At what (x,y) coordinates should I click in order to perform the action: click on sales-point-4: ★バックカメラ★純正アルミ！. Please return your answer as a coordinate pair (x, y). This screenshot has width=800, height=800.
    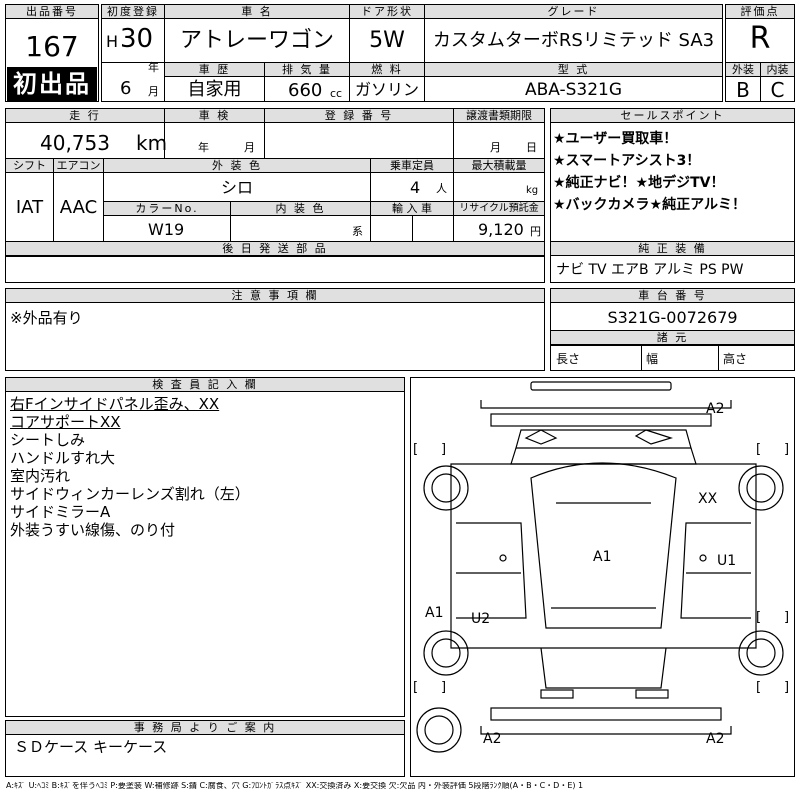
    Looking at the image, I should click on (649, 205).